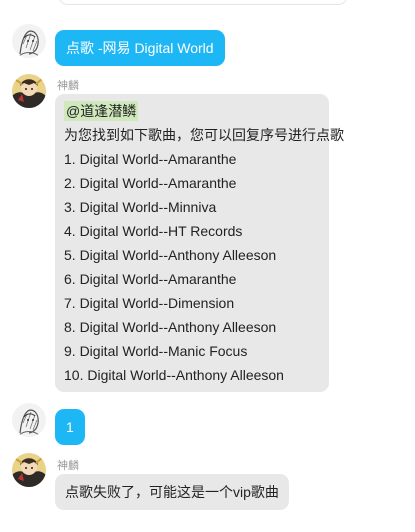 The image size is (415, 532). What do you see at coordinates (150, 183) in the screenshot?
I see `result-item-2: 2. Digital World--Amaranthe` at bounding box center [150, 183].